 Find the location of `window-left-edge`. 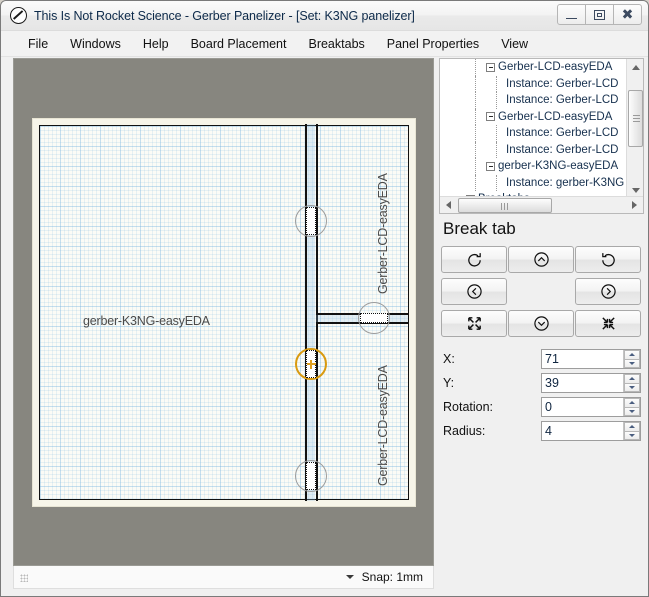

window-left-edge is located at coordinates (6, 322).